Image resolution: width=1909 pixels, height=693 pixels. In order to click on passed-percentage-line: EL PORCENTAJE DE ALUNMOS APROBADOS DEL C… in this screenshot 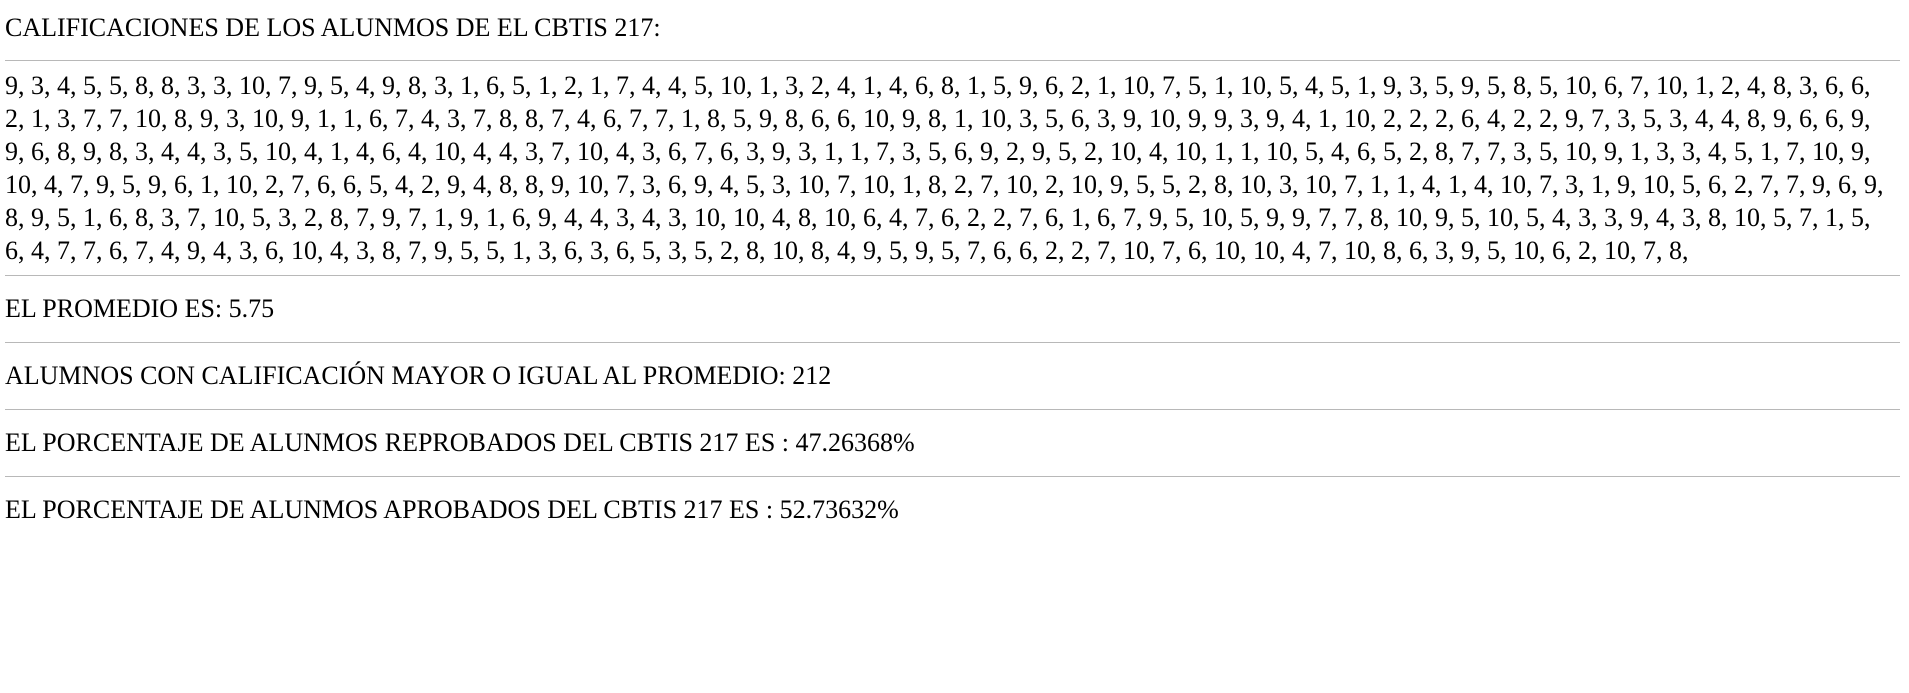, I will do `click(452, 509)`.